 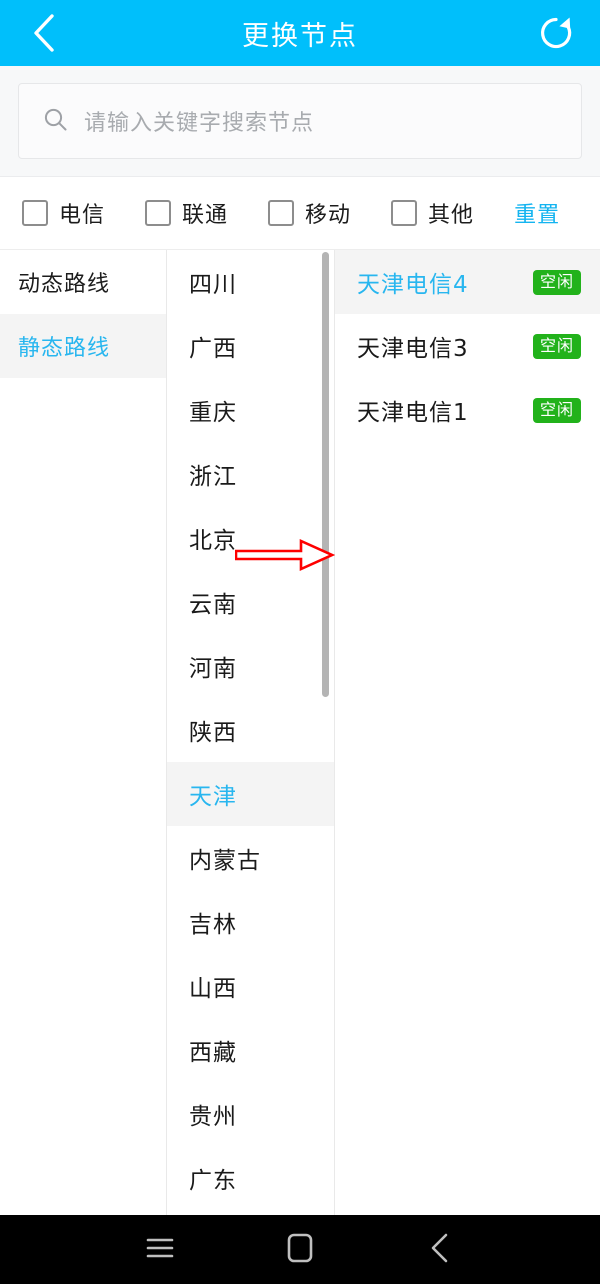 I want to click on province-item-inner-mongolia: 内蒙古, so click(x=250, y=858).